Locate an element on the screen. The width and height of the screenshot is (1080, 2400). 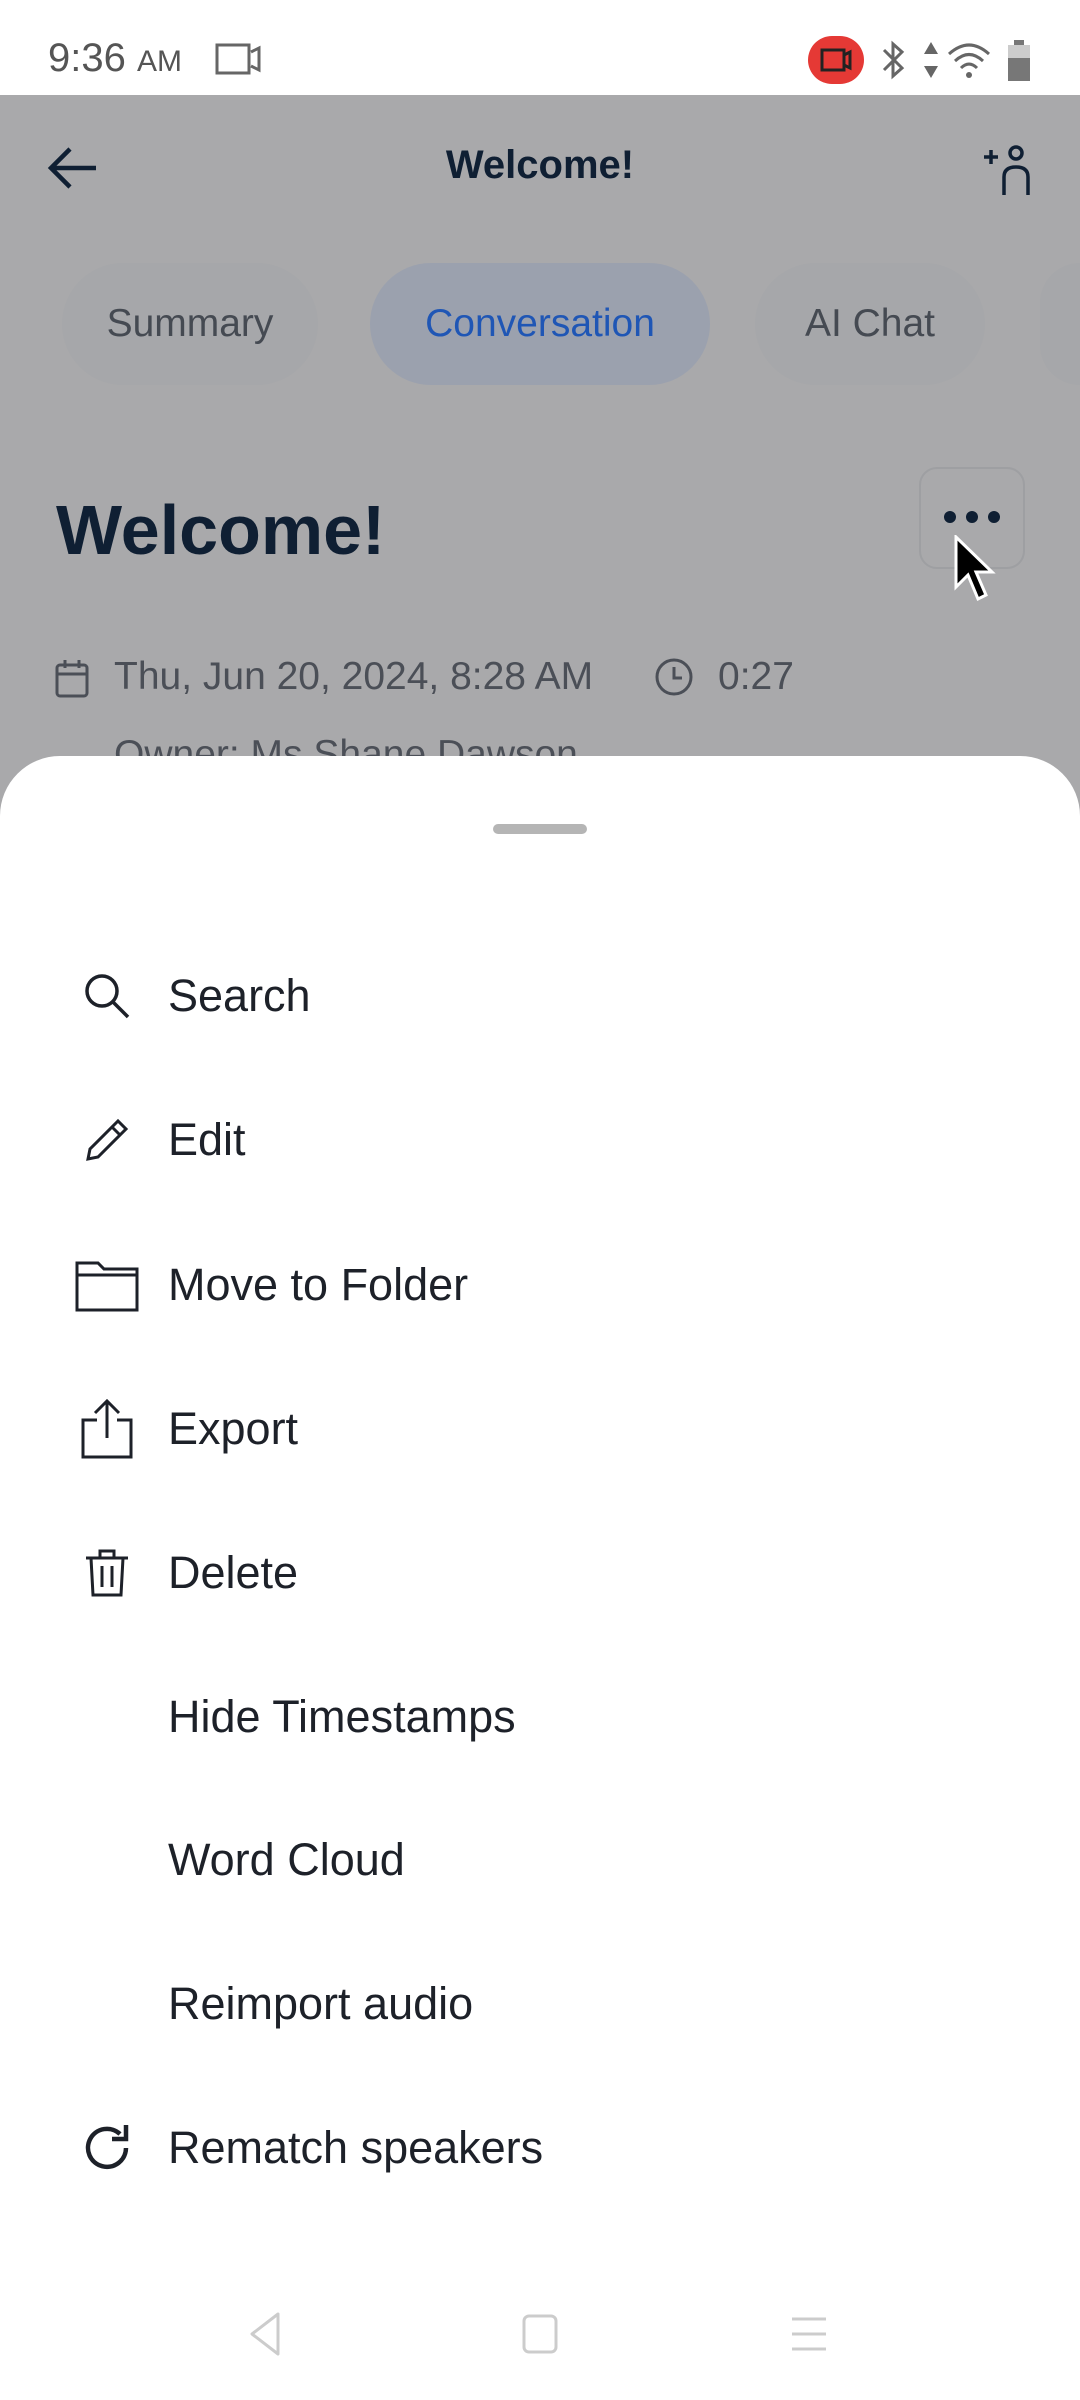
menu-item-label: Delete is located at coordinates (233, 1572).